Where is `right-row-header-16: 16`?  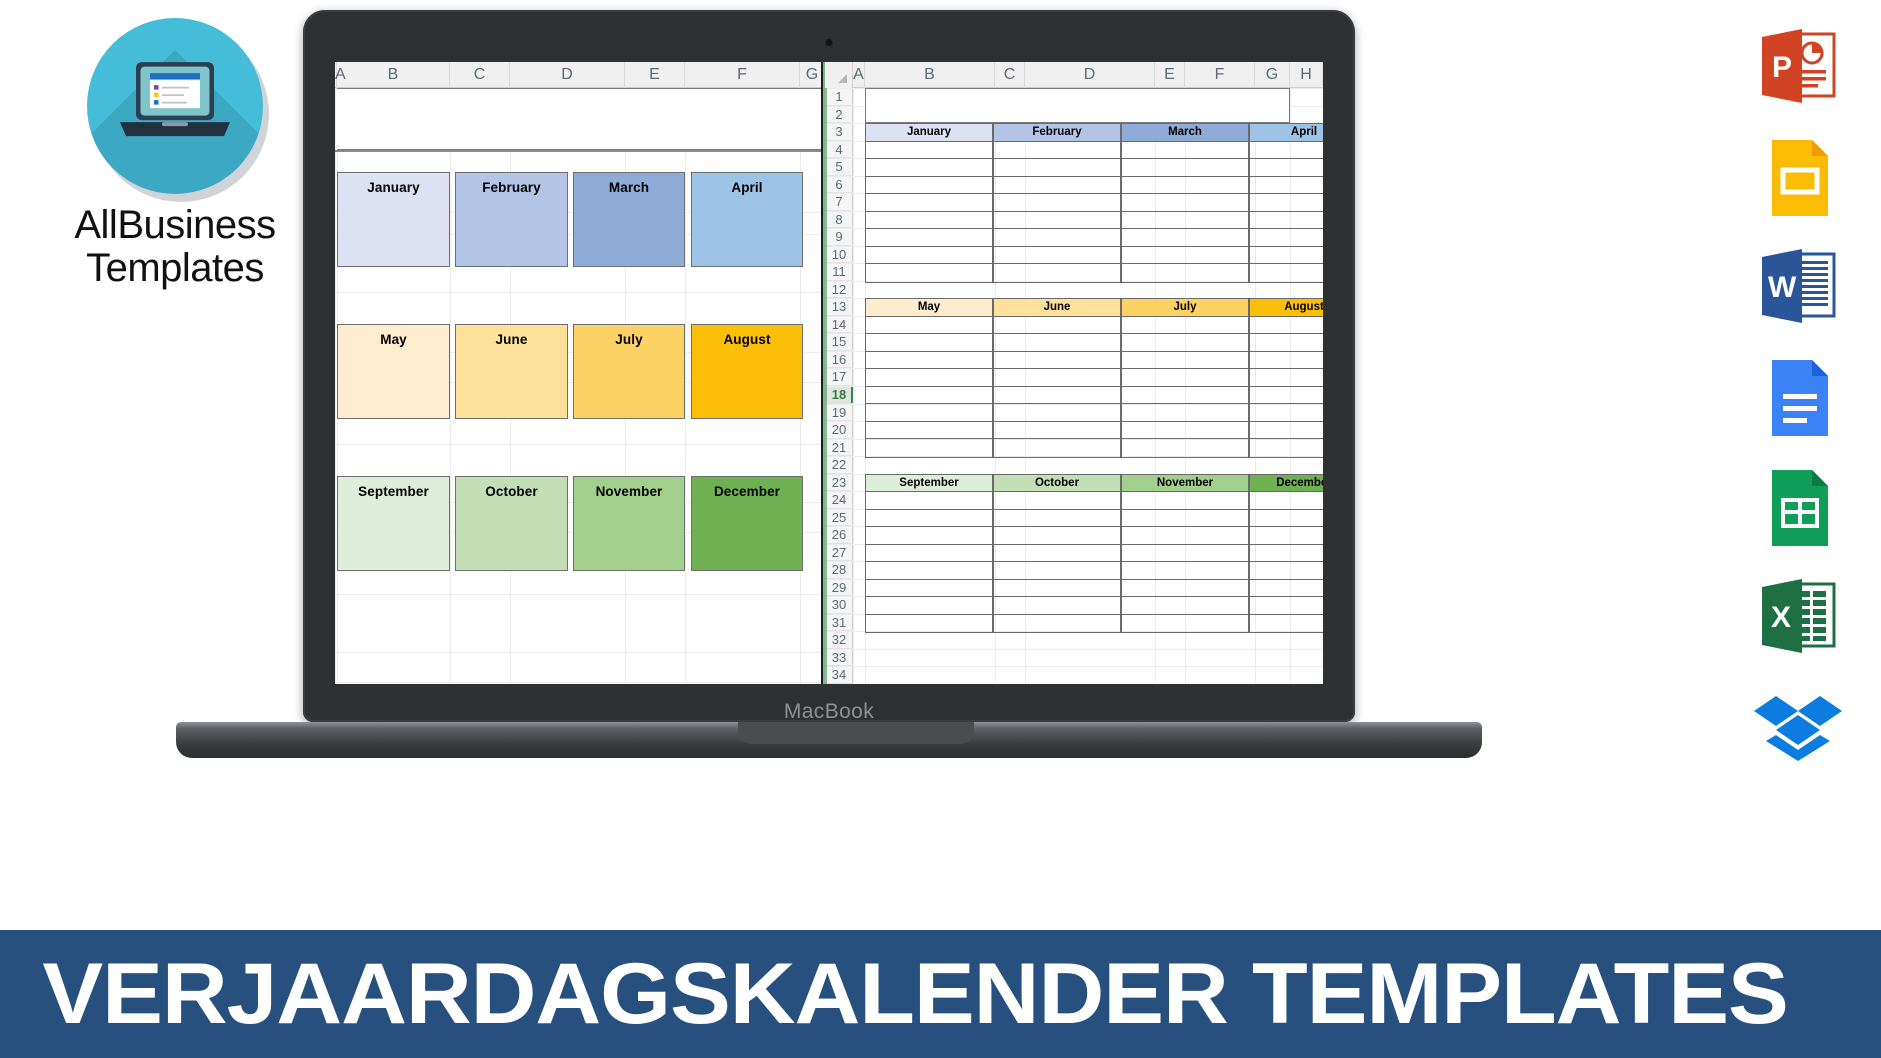 right-row-header-16: 16 is located at coordinates (839, 360).